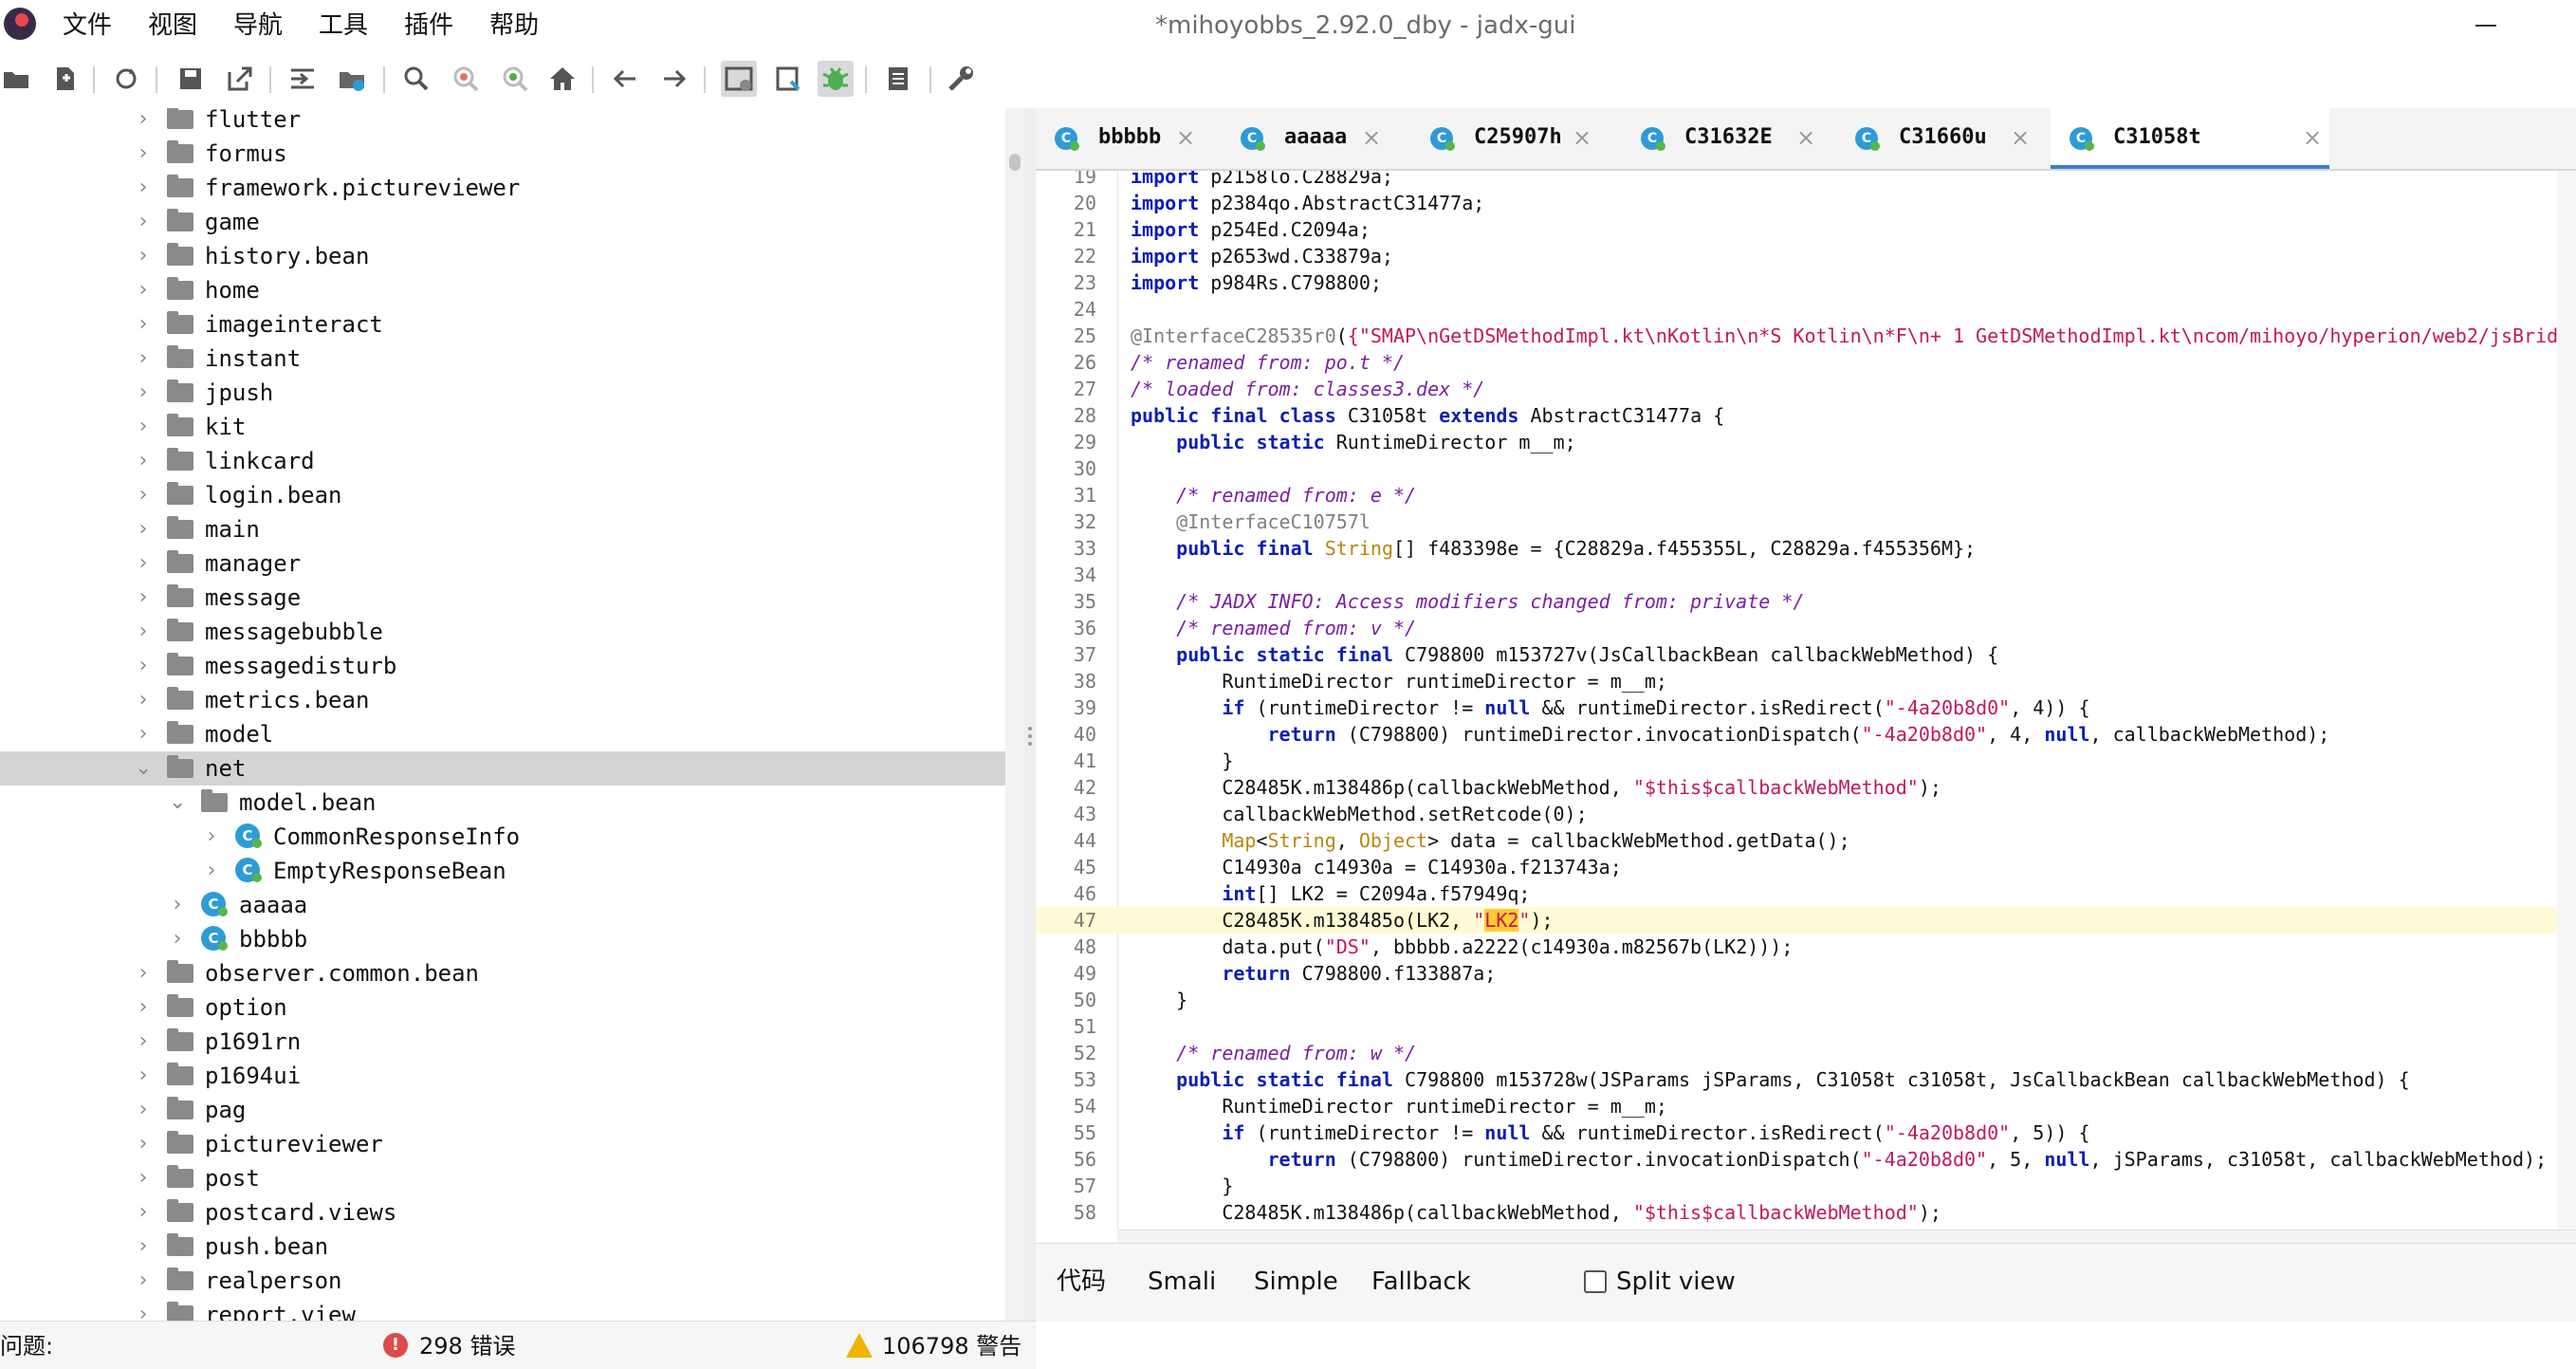  What do you see at coordinates (1806, 442) in the screenshot?
I see `code-line: 29 public static RuntimeDirector m__m;` at bounding box center [1806, 442].